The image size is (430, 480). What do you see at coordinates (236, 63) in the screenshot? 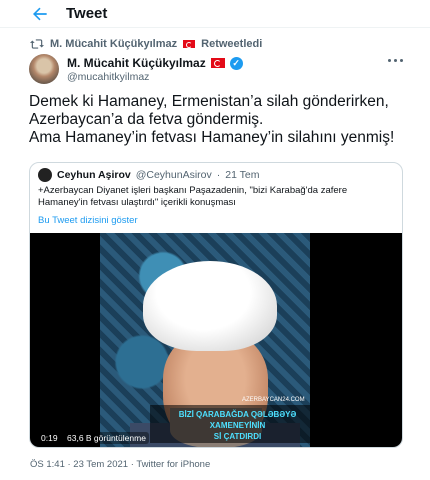
I see `verified-badge-icon: ✓` at bounding box center [236, 63].